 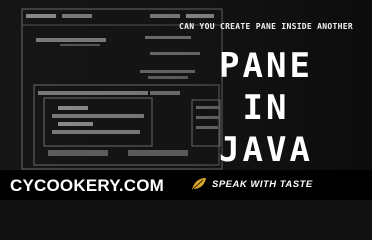 What do you see at coordinates (186, 185) in the screenshot?
I see `footer-bar: CYCOOKERY.COM SPEAK WITH TASTE` at bounding box center [186, 185].